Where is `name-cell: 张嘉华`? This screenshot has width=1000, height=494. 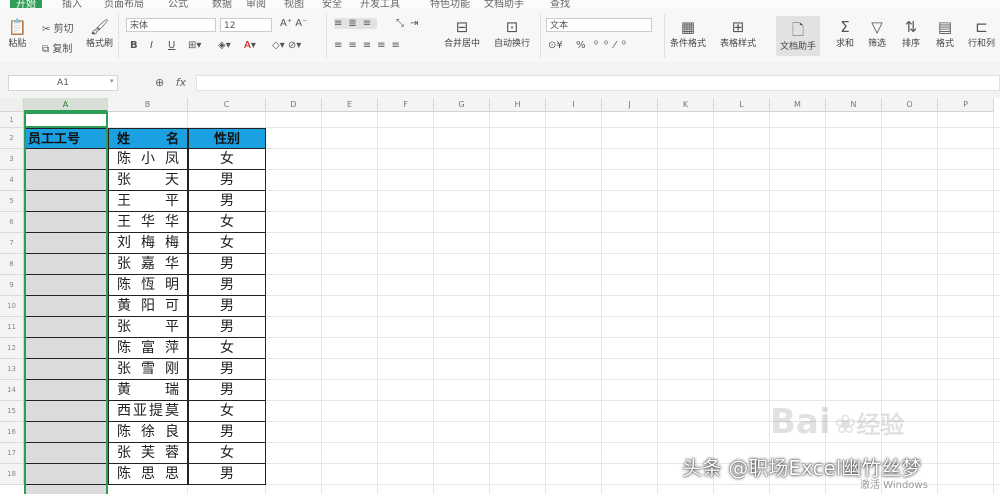 name-cell: 张嘉华 is located at coordinates (148, 264).